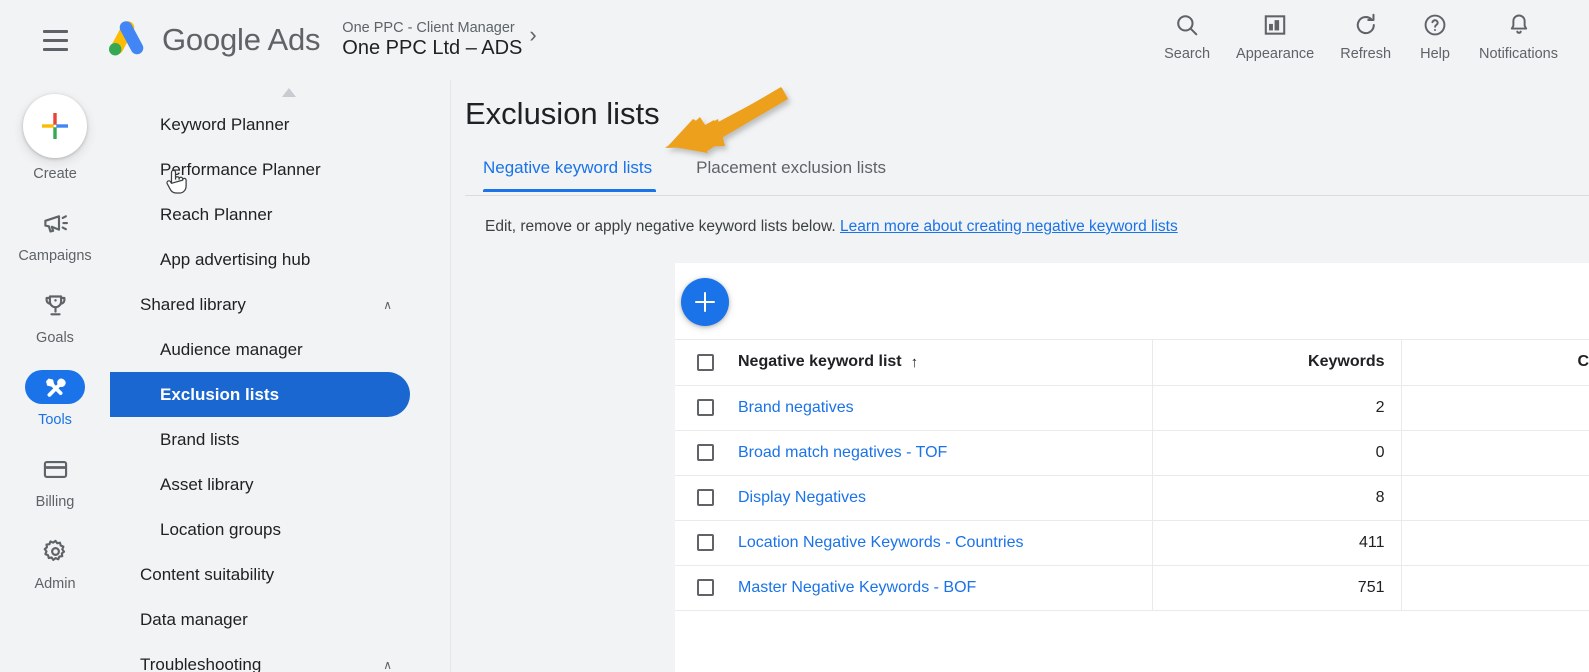 This screenshot has height=672, width=1589. Describe the element at coordinates (280, 574) in the screenshot. I see `nav-item-content-suitability: Content suitability` at that location.